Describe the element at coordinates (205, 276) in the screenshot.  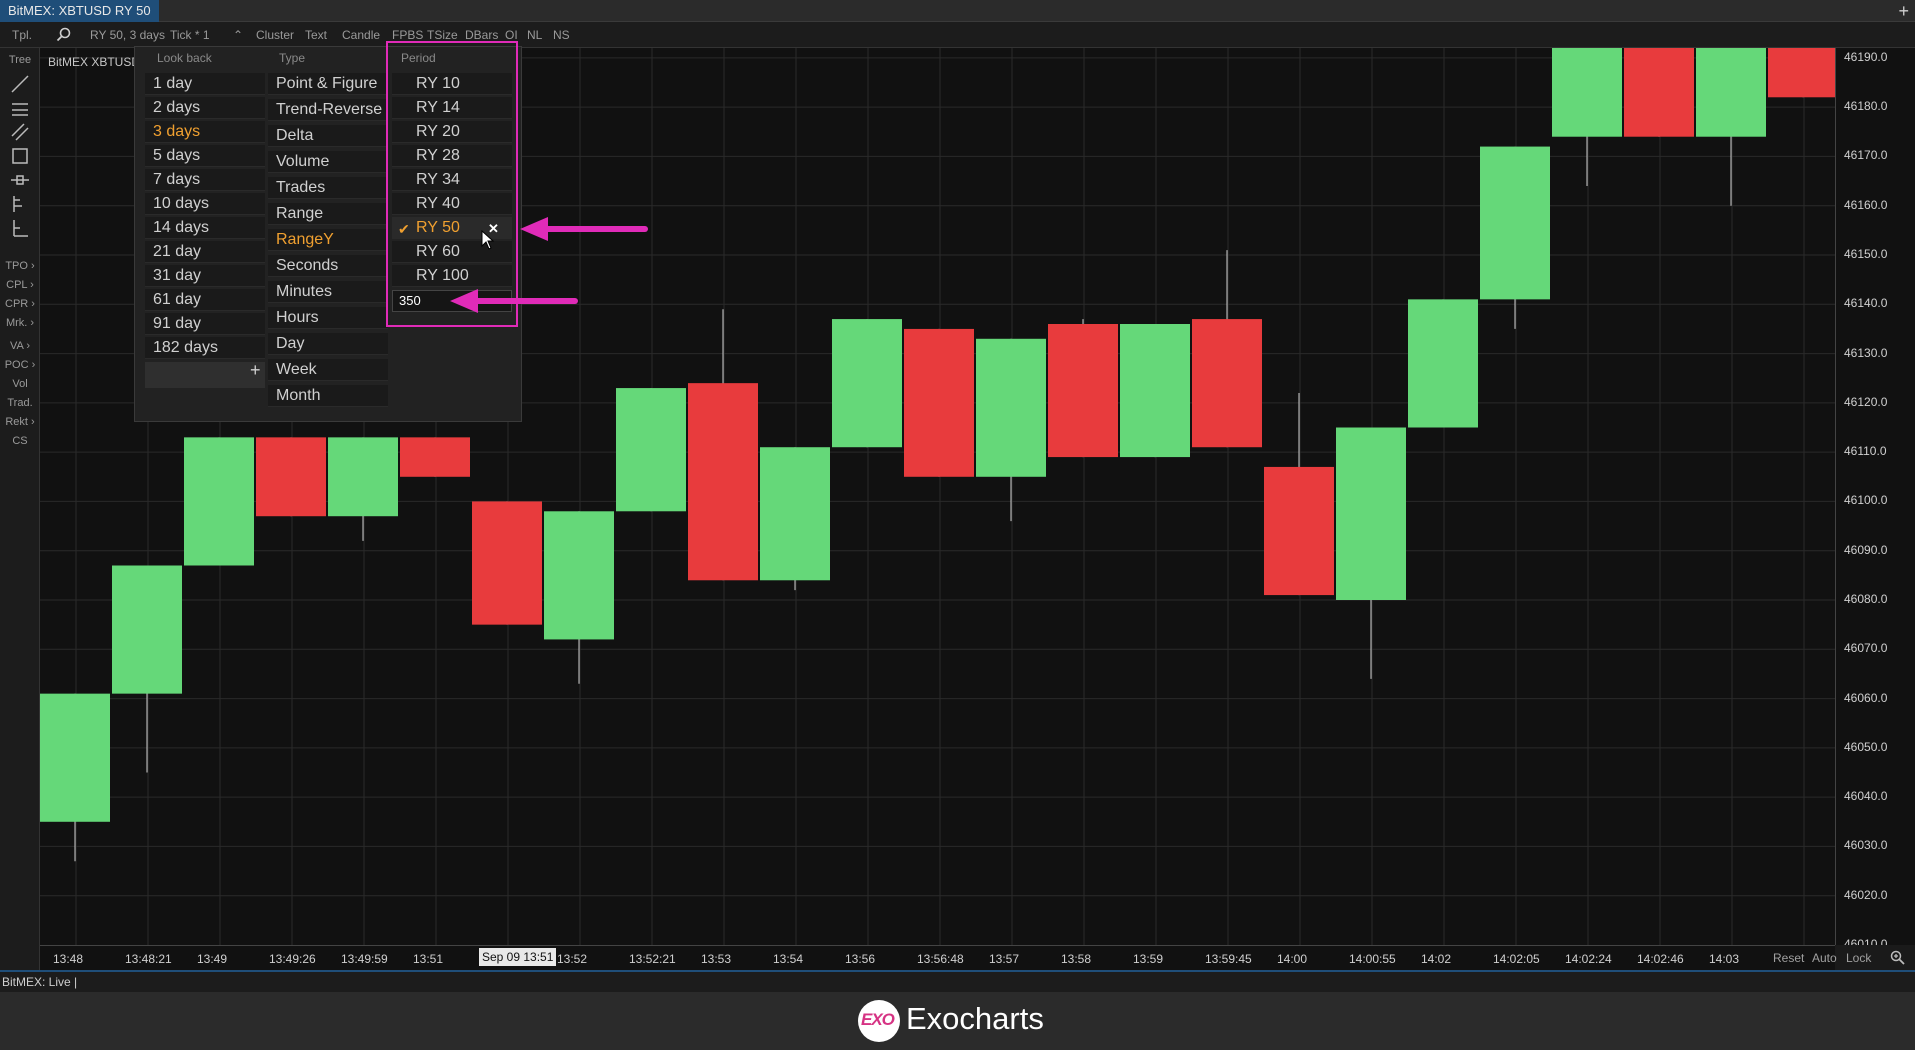
I see `lookback-option: 31 day` at that location.